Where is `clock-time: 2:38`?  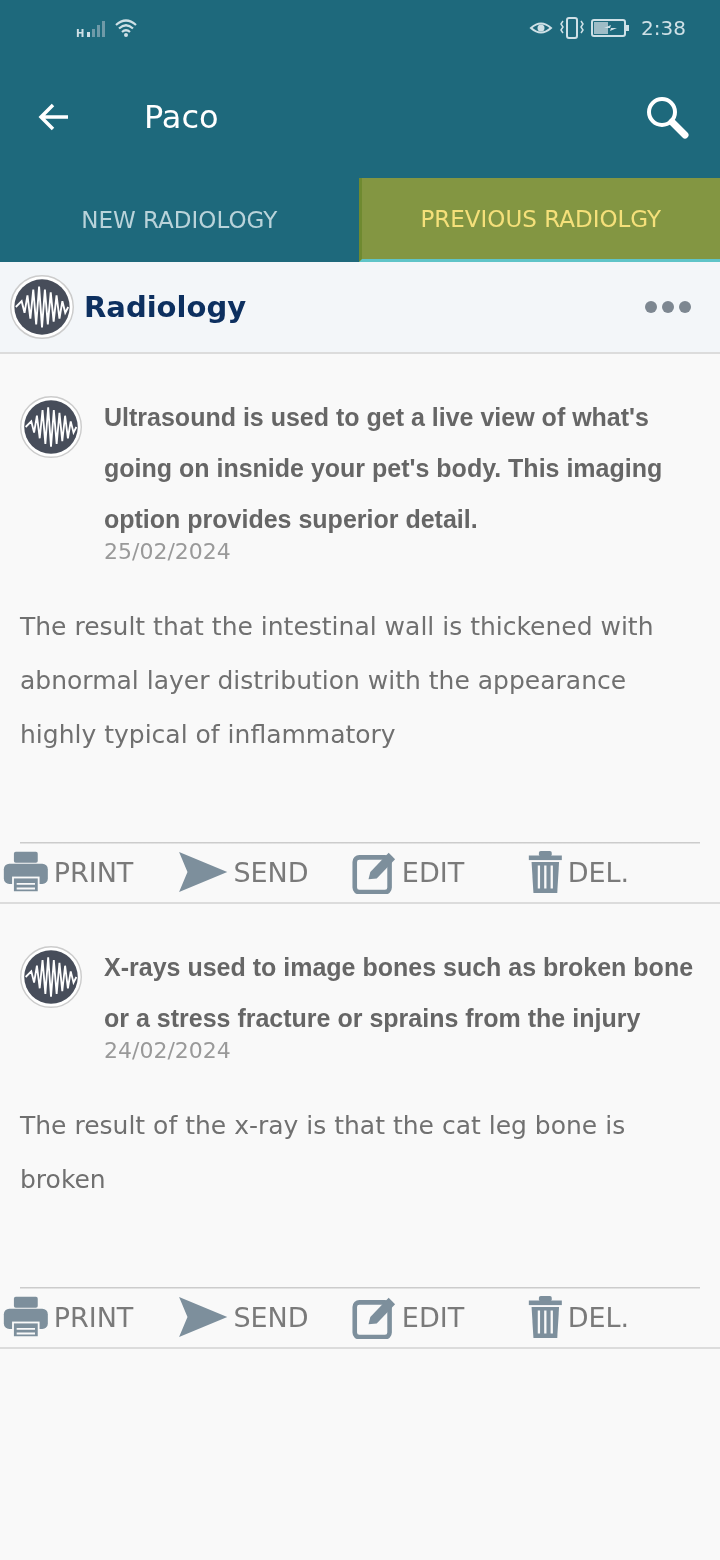
clock-time: 2:38 is located at coordinates (663, 27).